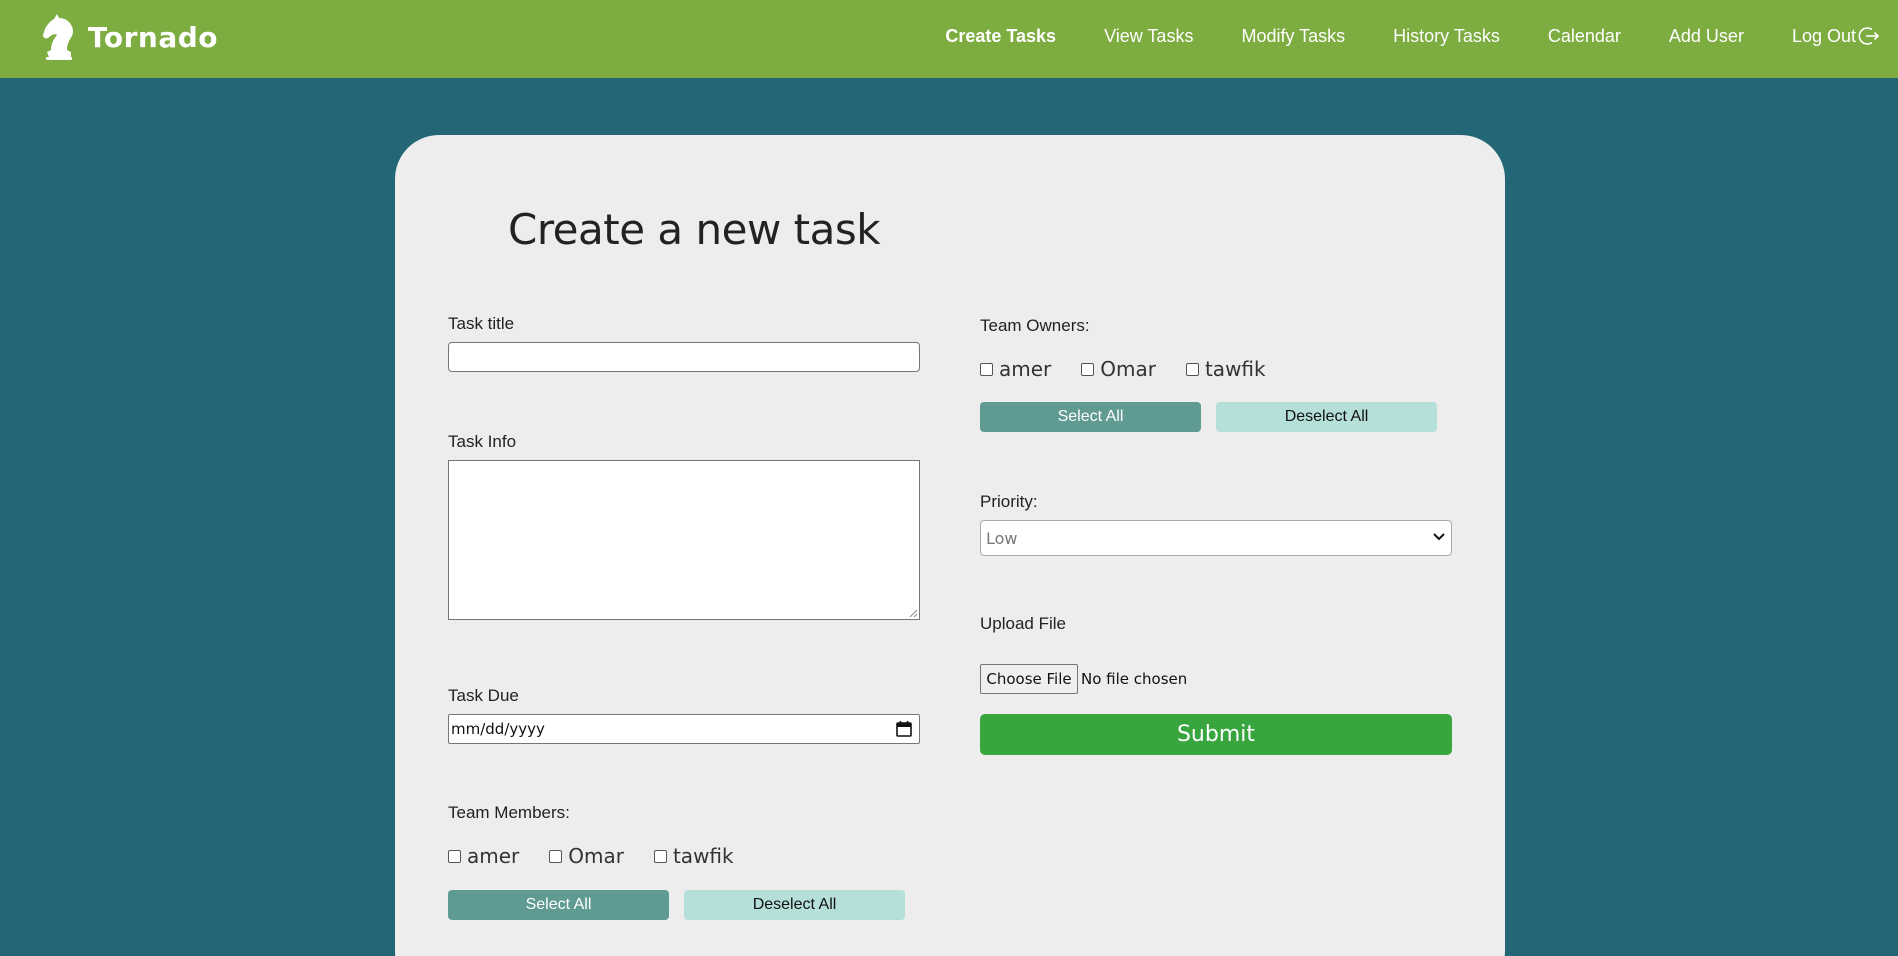 The height and width of the screenshot is (956, 1898). Describe the element at coordinates (694, 229) in the screenshot. I see `page-title: Create a new task` at that location.